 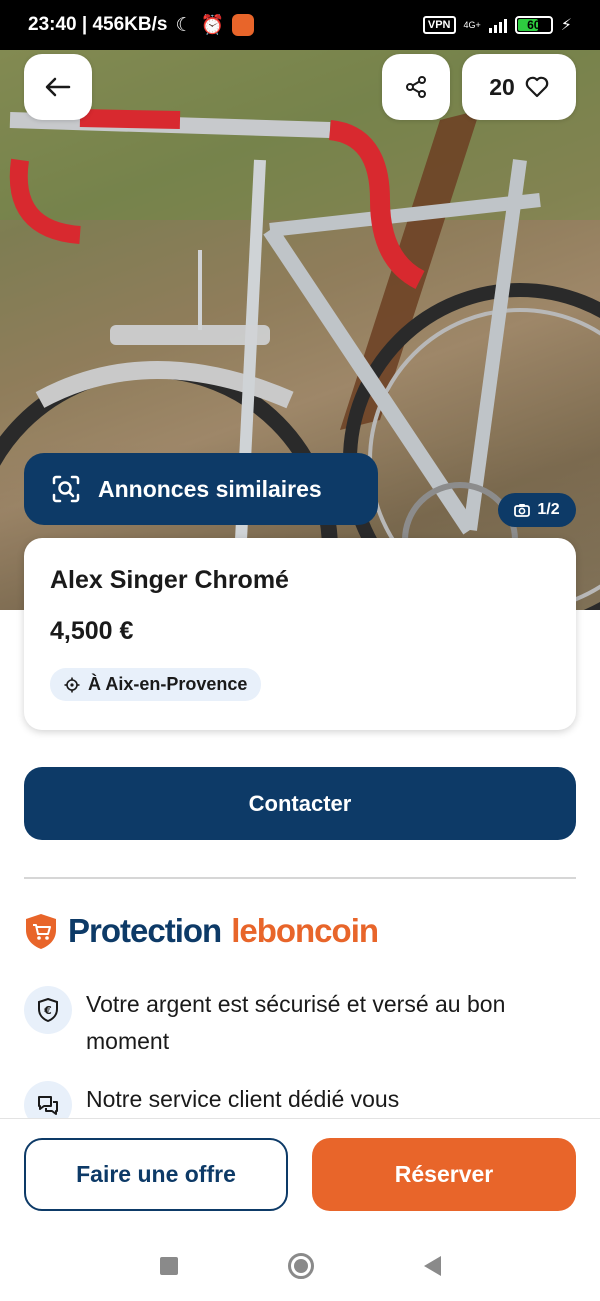 What do you see at coordinates (41, 931) in the screenshot?
I see `shield-cart-icon` at bounding box center [41, 931].